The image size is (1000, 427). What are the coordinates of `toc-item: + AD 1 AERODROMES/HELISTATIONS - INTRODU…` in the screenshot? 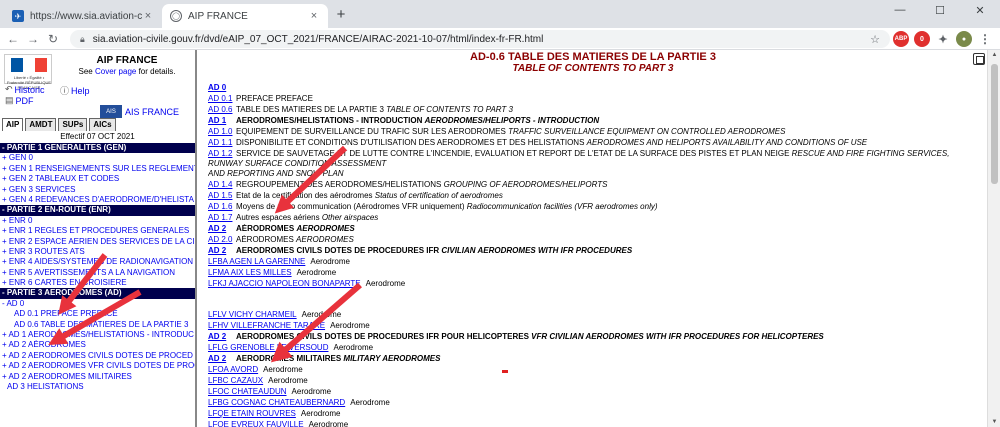 It's located at (97, 335).